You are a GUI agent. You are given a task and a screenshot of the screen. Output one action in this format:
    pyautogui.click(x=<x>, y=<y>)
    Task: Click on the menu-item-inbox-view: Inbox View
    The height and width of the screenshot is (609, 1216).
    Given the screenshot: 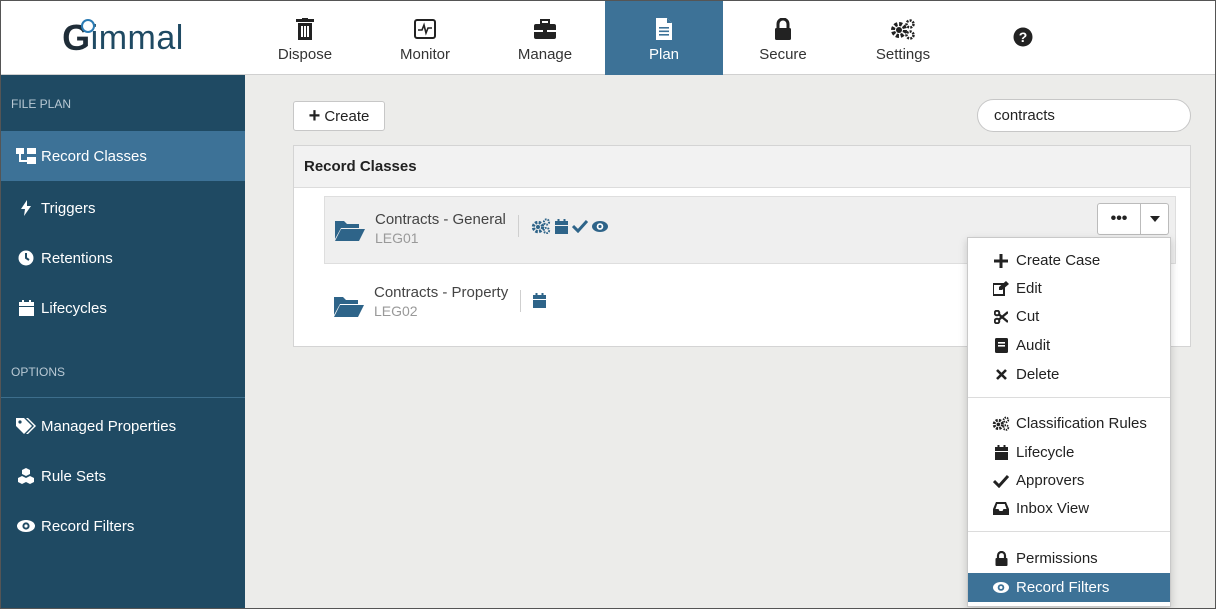 What is the action you would take?
    pyautogui.click(x=1069, y=508)
    